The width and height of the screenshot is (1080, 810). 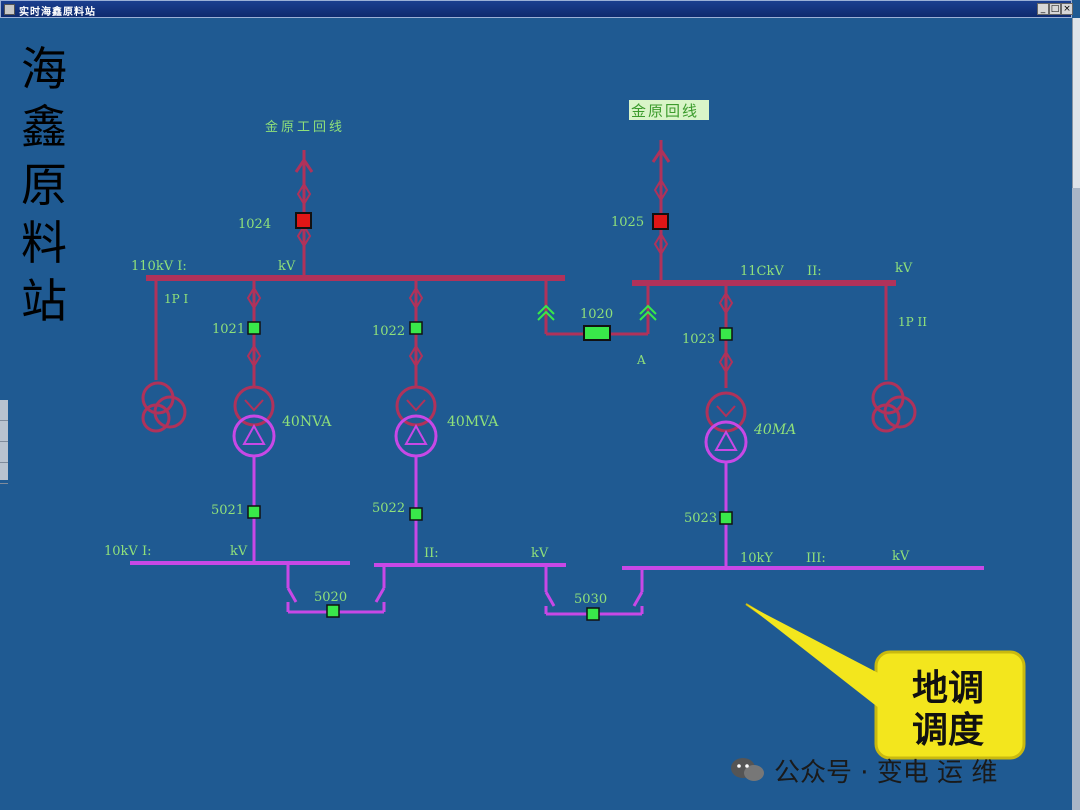 I want to click on label-5020: 5020, so click(x=330, y=597).